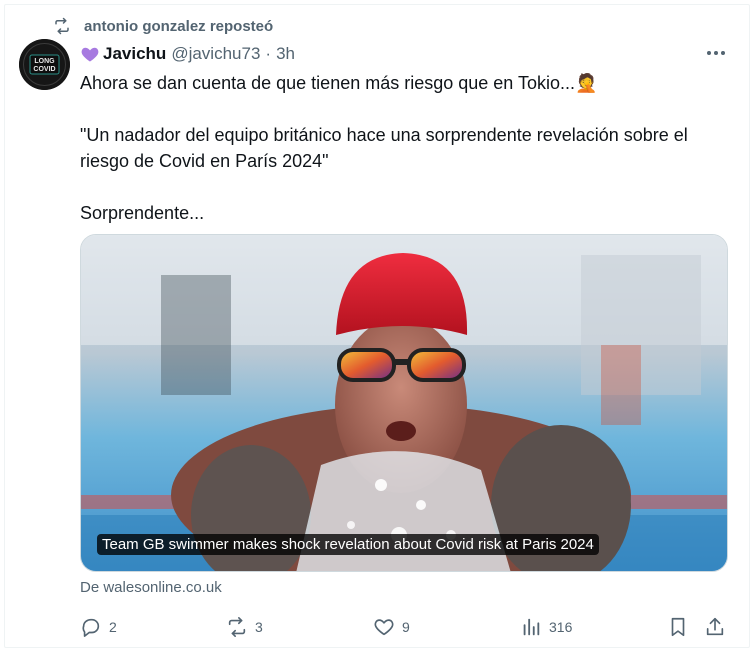  What do you see at coordinates (113, 627) in the screenshot?
I see `reply-count: 2` at bounding box center [113, 627].